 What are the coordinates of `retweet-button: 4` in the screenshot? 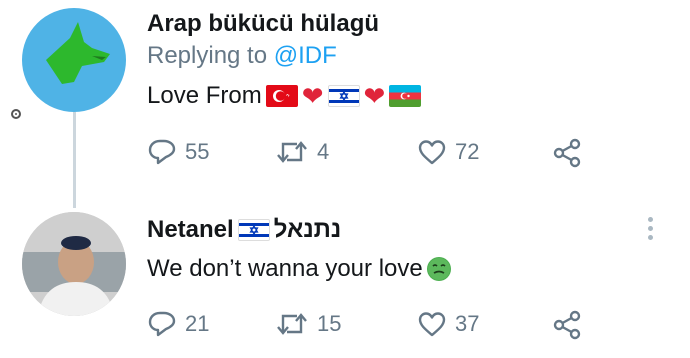 It's located at (302, 152).